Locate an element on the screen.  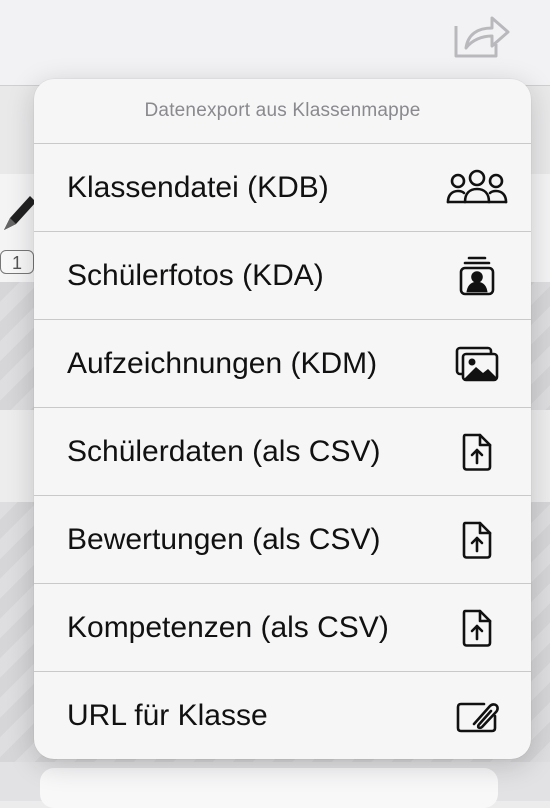
background-card is located at coordinates (269, 788).